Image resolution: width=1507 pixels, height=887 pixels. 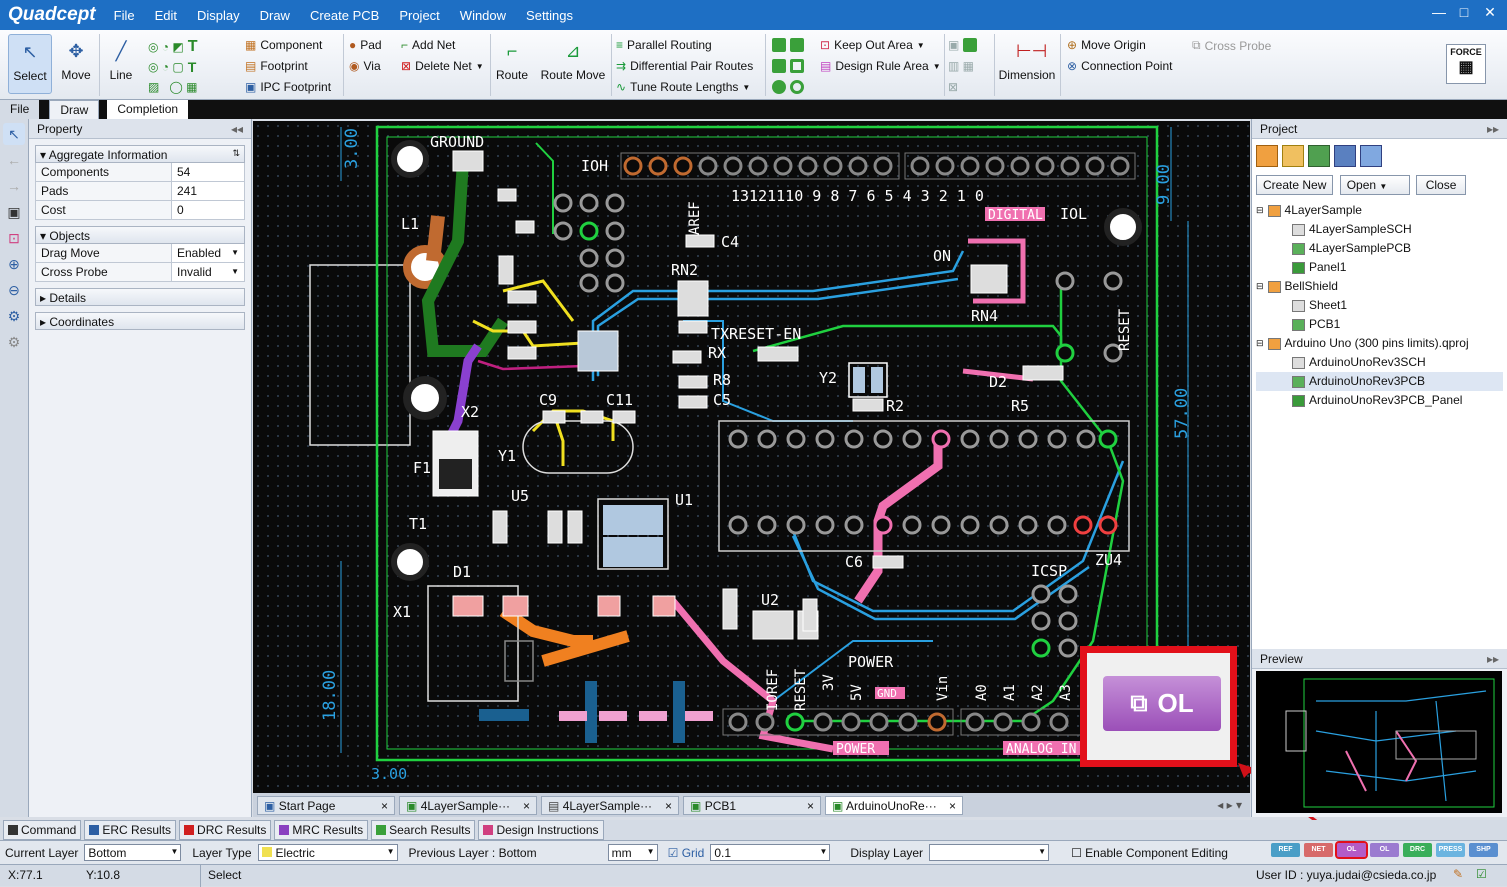 What do you see at coordinates (14, 316) in the screenshot?
I see `settings-gear-icon: ⚙` at bounding box center [14, 316].